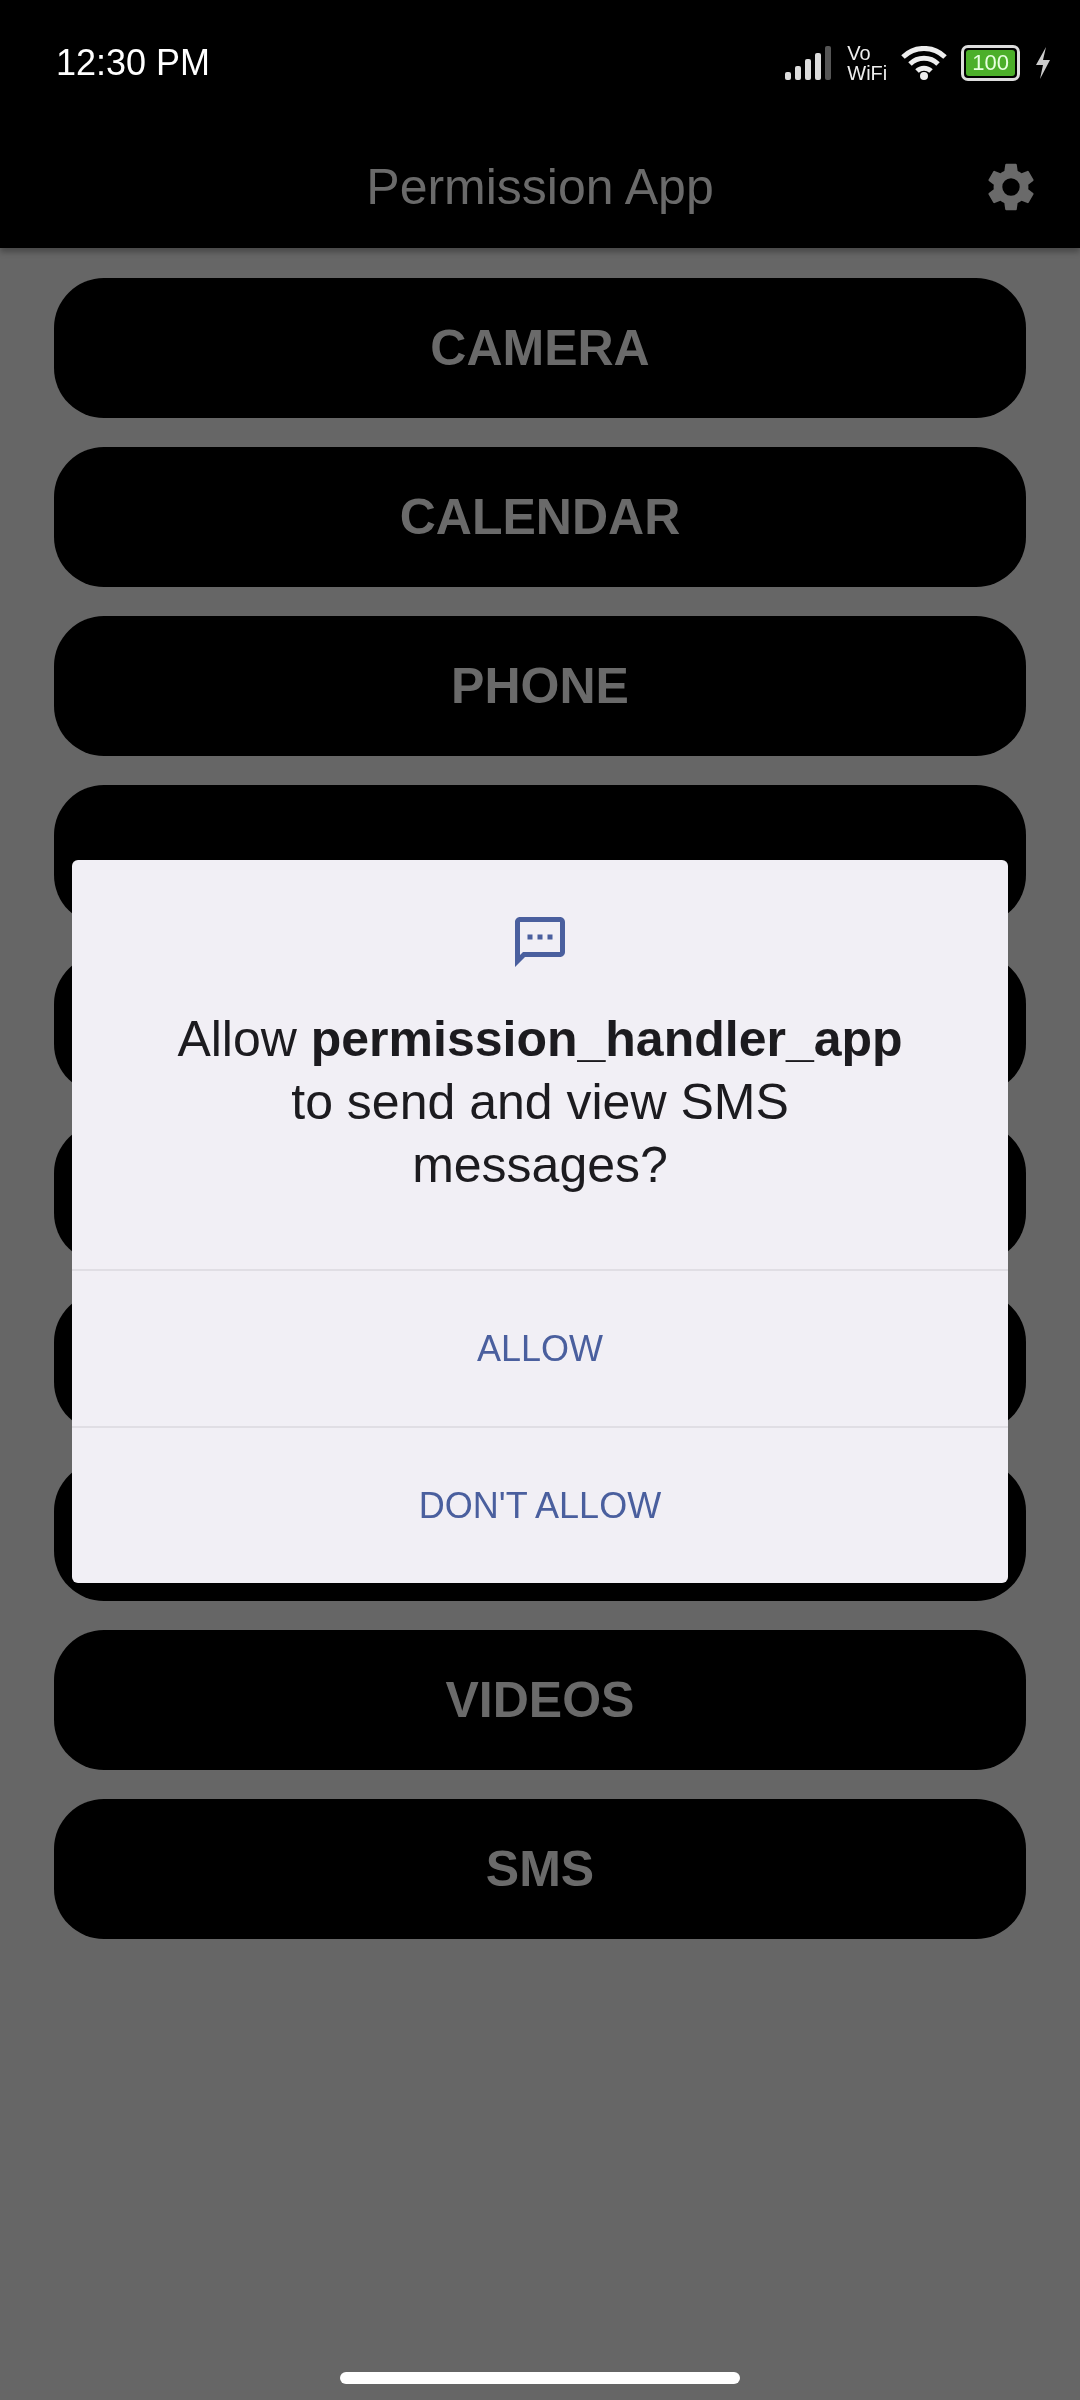 The width and height of the screenshot is (1080, 2400). I want to click on permission-button: CAMERA, so click(540, 348).